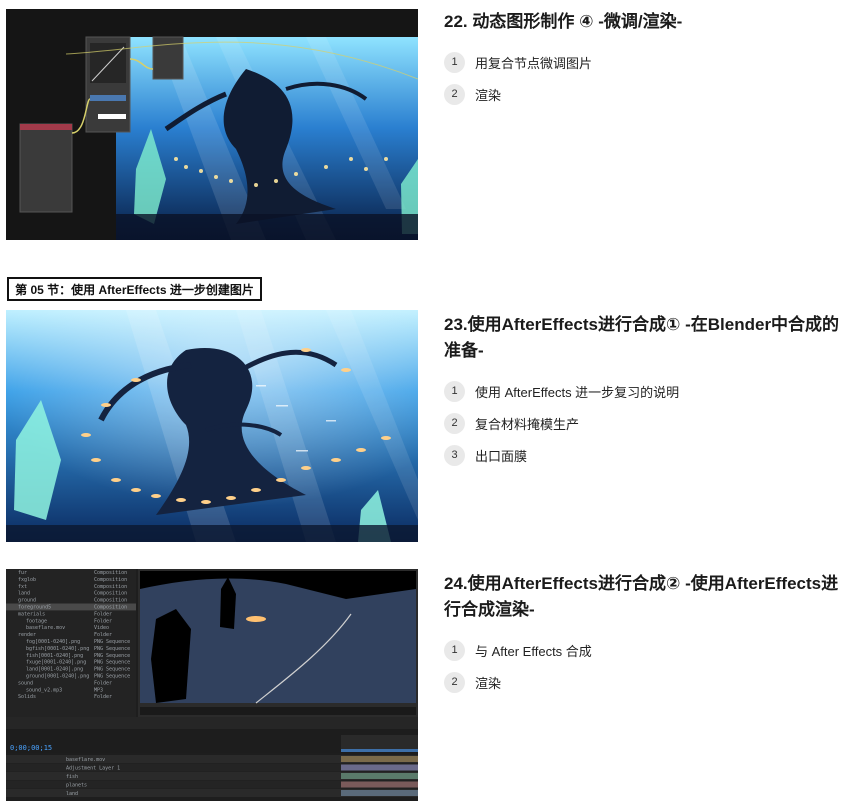  I want to click on project-item: baseflare.mov, so click(45, 628).